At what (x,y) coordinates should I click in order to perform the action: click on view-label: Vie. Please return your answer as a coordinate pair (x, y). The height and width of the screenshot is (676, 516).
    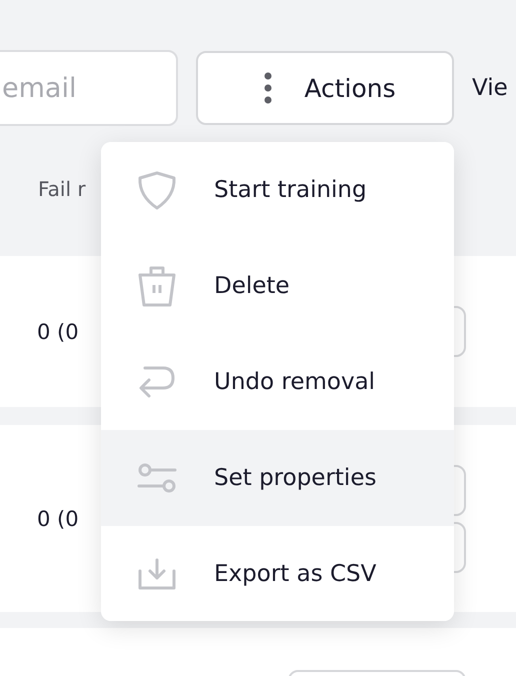
    Looking at the image, I should click on (490, 88).